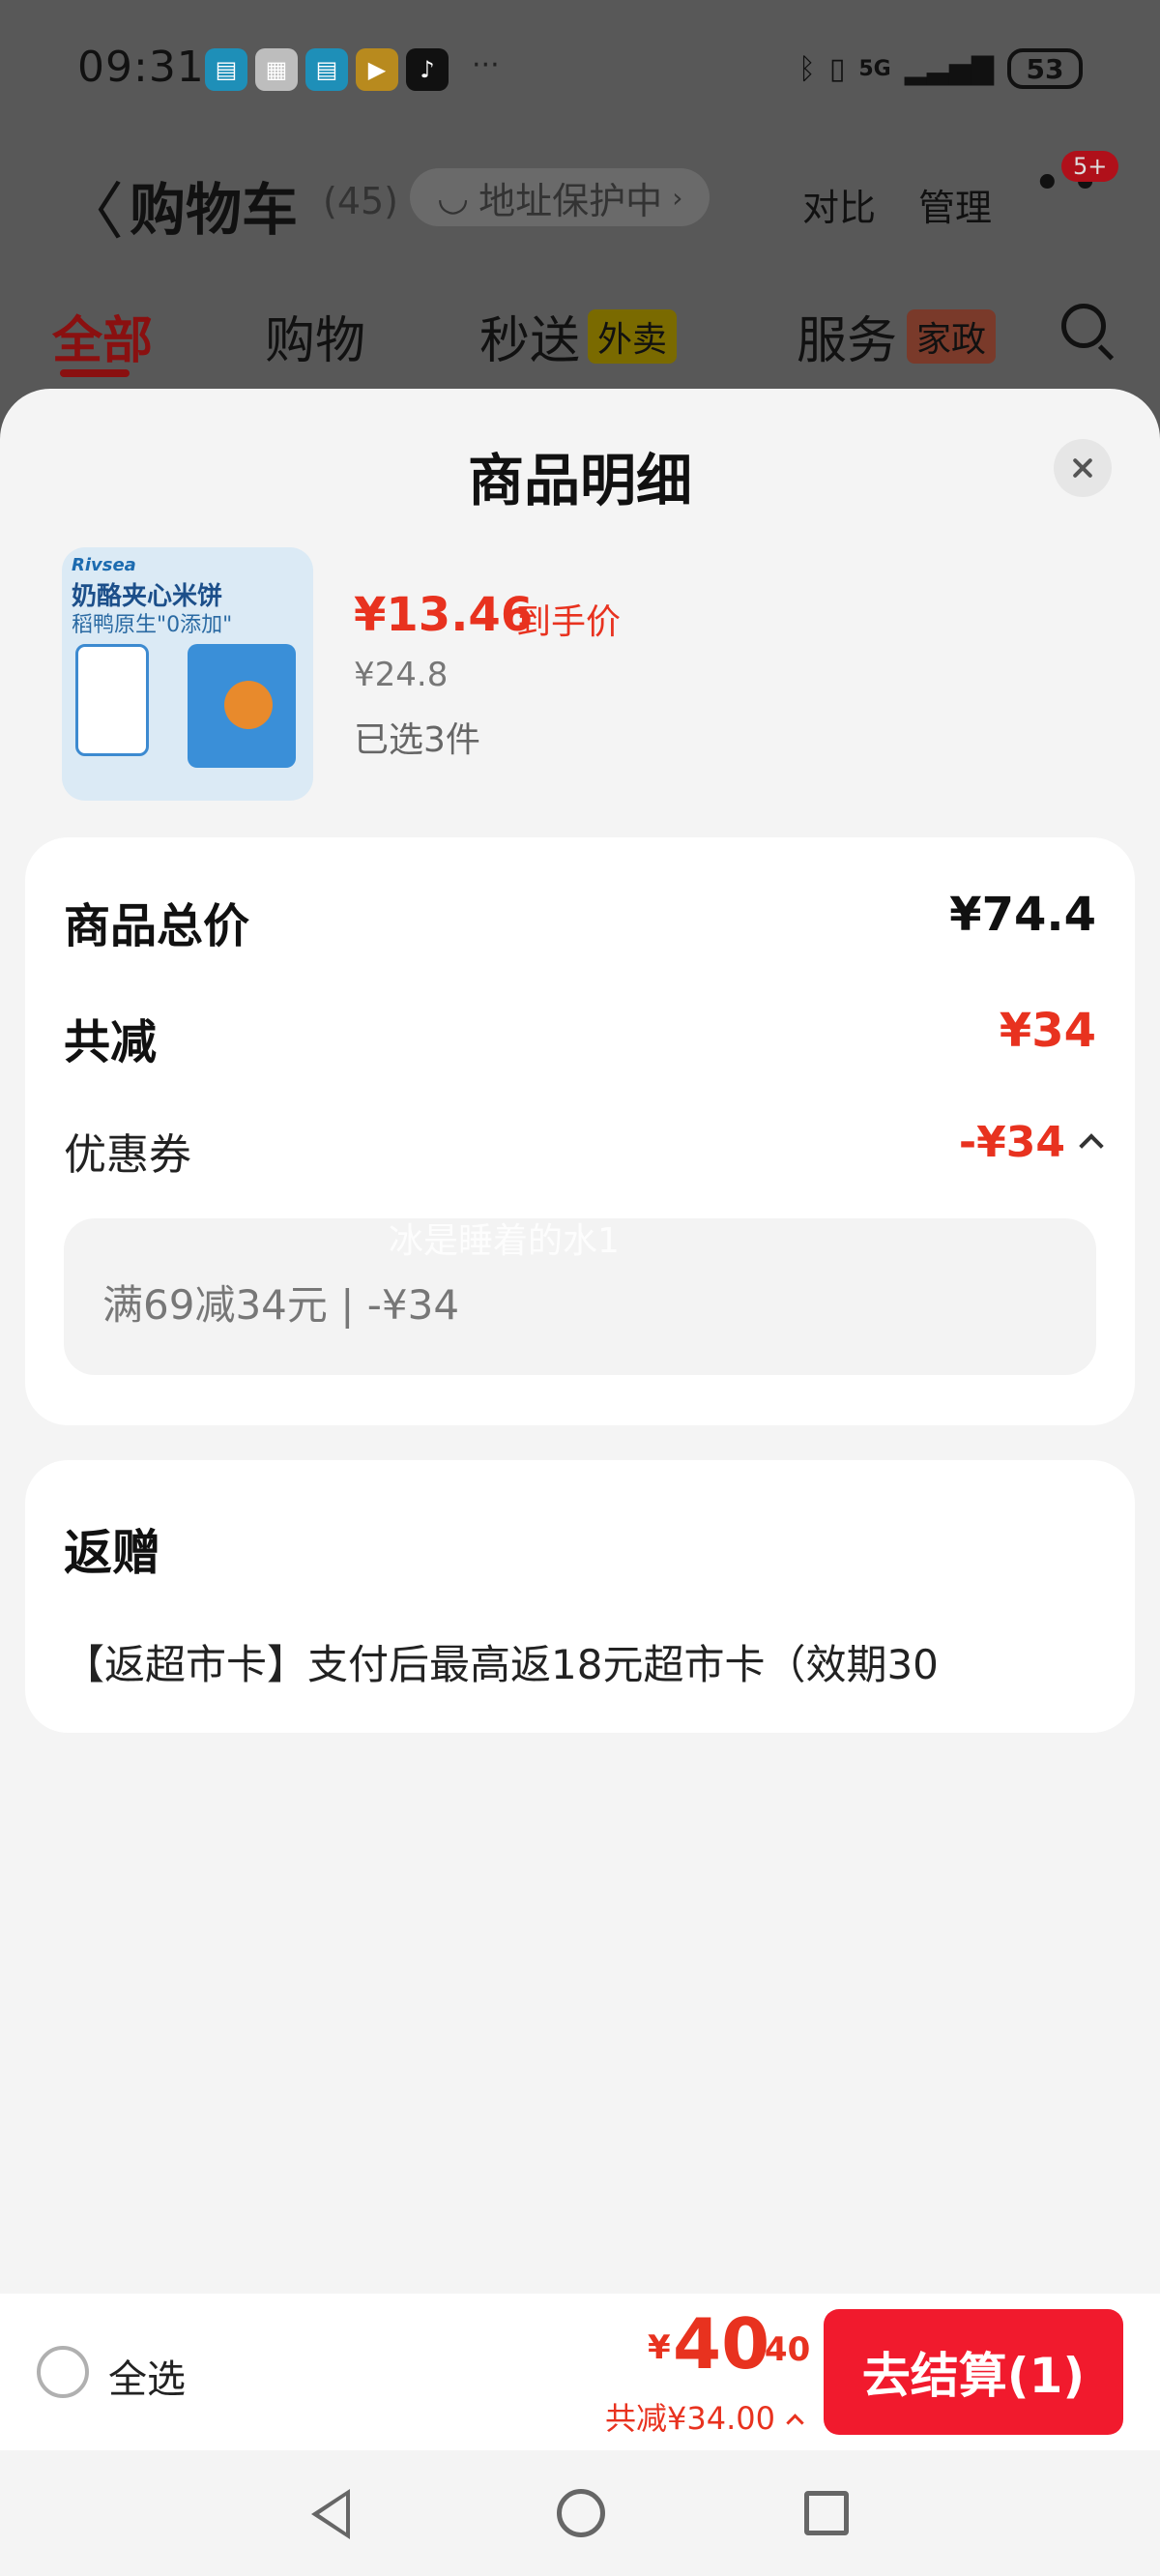 The height and width of the screenshot is (2576, 1160). What do you see at coordinates (276, 69) in the screenshot?
I see `calendar-app-icon: ▦` at bounding box center [276, 69].